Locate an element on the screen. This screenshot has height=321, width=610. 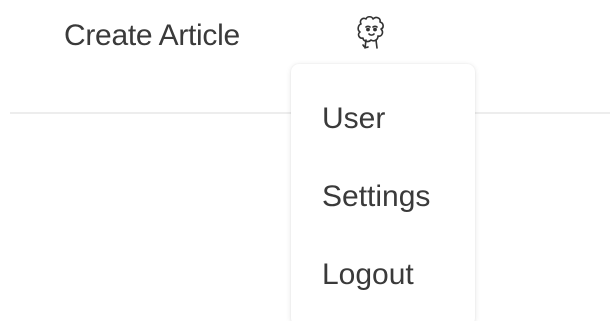
user-avatar-button is located at coordinates (371, 34).